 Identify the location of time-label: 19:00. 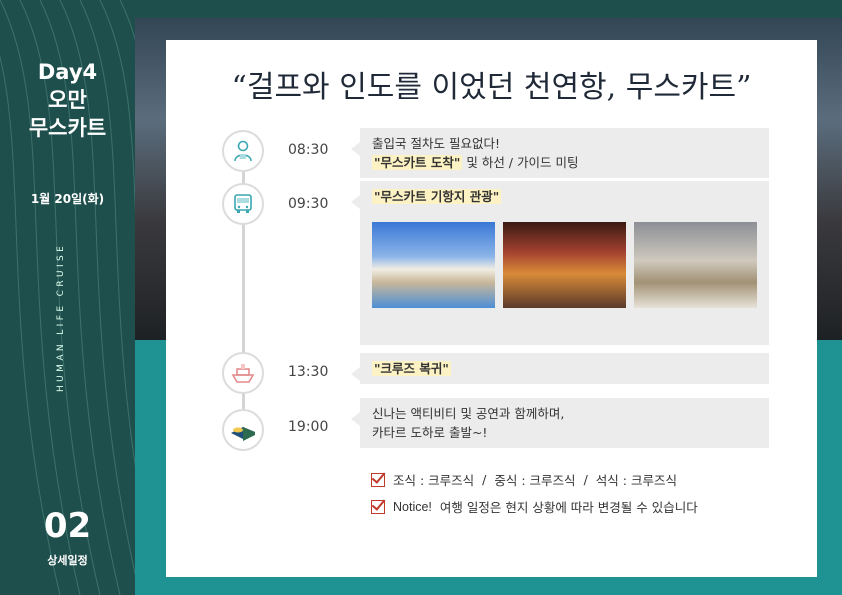
(308, 427).